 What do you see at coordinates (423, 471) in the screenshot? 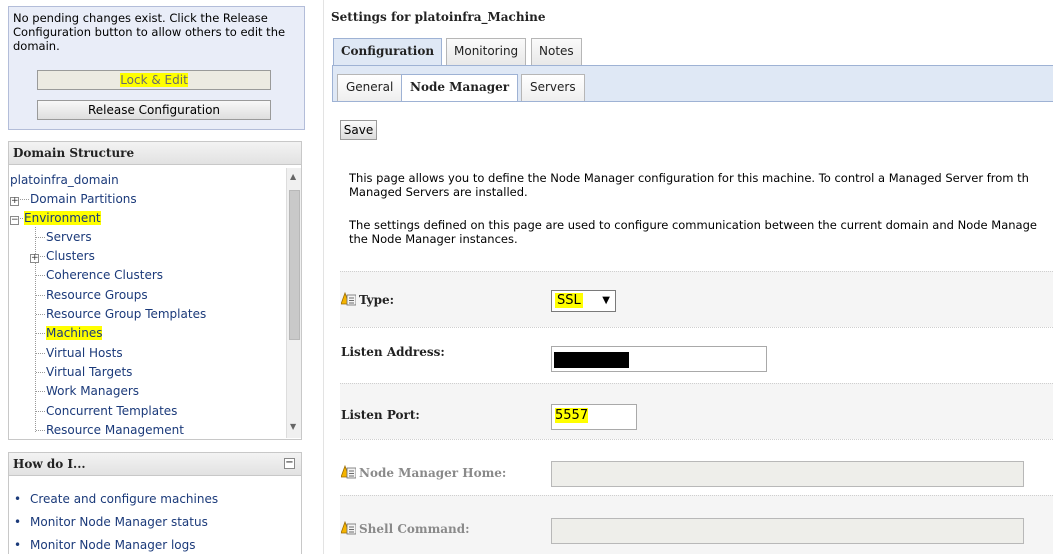
I see `node-manager-home-label: Node Manager Home:` at bounding box center [423, 471].